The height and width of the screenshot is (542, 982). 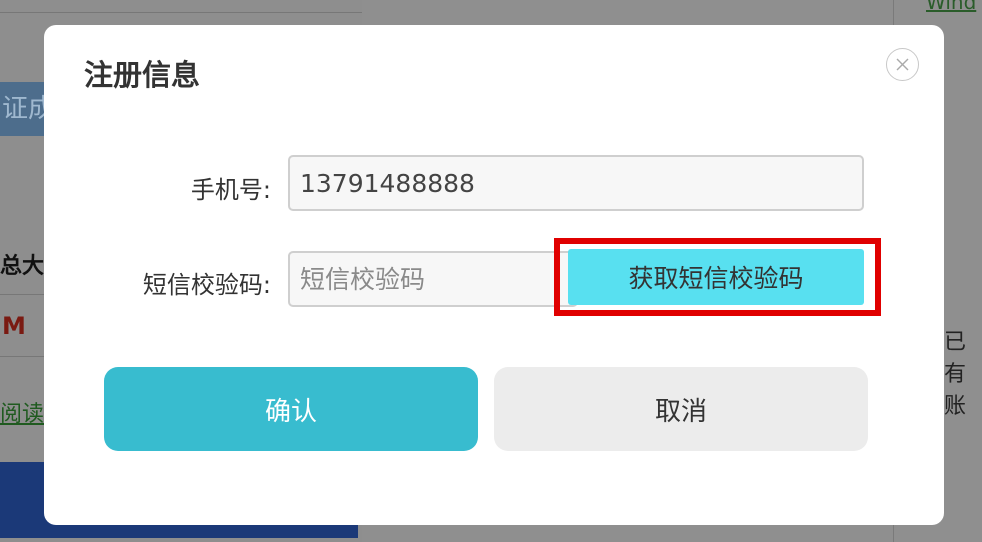 I want to click on dialog-title: 注册信息, so click(x=142, y=75).